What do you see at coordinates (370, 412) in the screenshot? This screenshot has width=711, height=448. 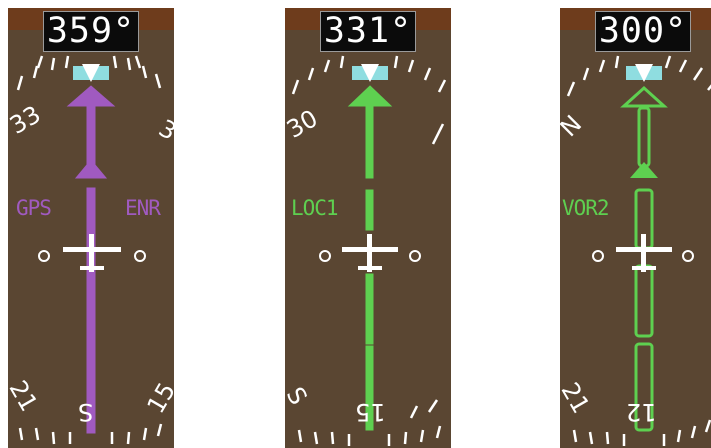 I see `rose-label: 15` at bounding box center [370, 412].